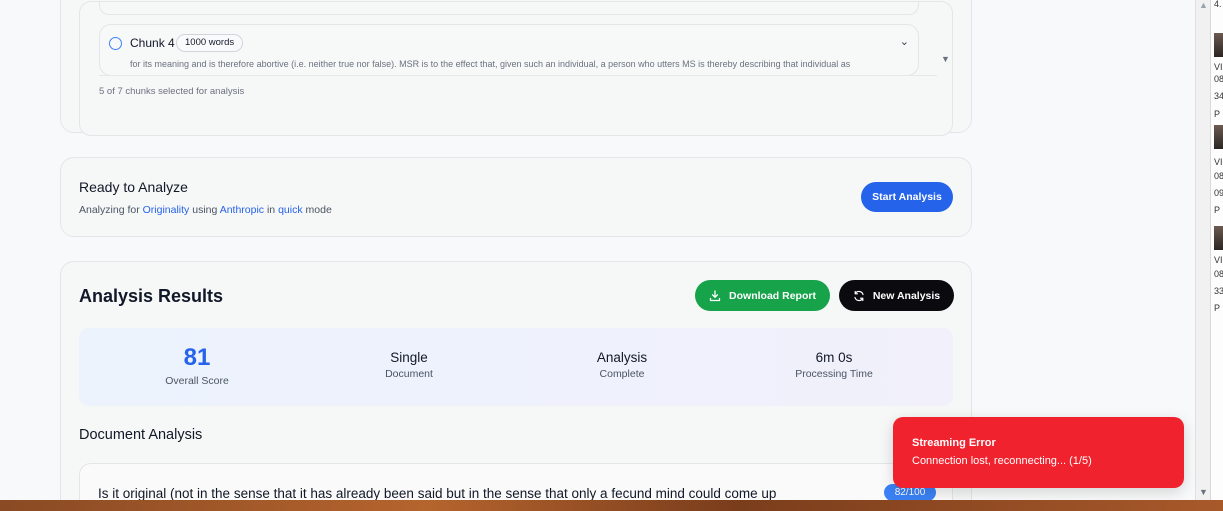 The width and height of the screenshot is (1223, 511). What do you see at coordinates (945, 59) in the screenshot?
I see `list-scroll-down-icon: ▼` at bounding box center [945, 59].